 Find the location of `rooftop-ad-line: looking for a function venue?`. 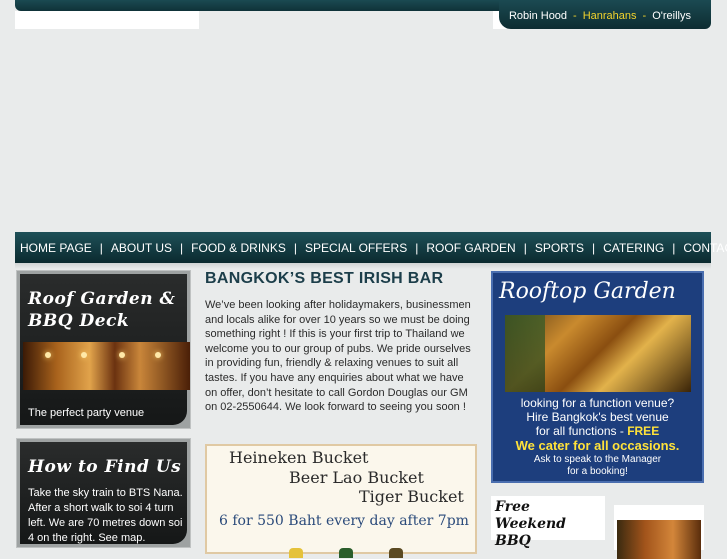

rooftop-ad-line: looking for a function venue? is located at coordinates (597, 403).